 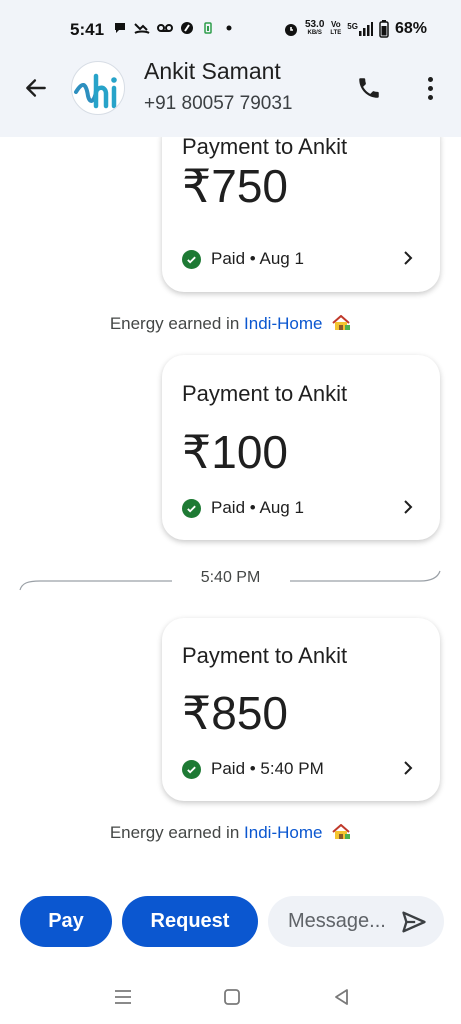 I want to click on volte-indicator: Vo LTE, so click(x=336, y=28).